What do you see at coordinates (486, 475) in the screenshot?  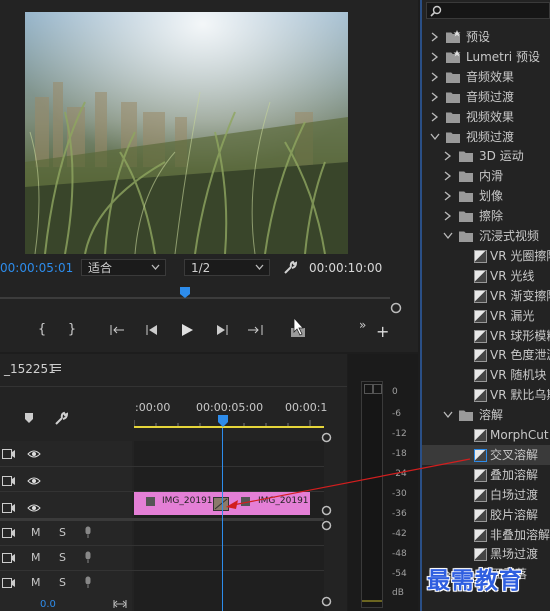 I see `effect-item: 叠加溶解` at bounding box center [486, 475].